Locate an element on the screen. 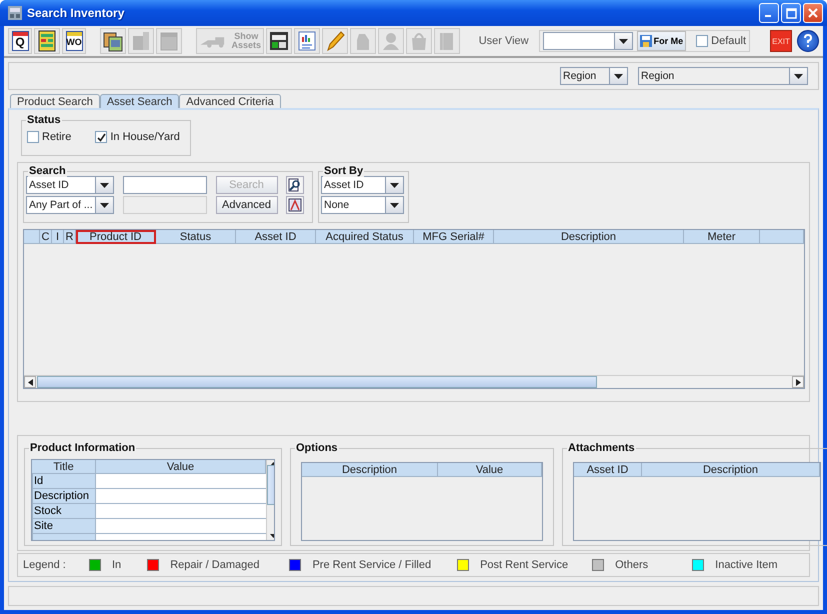 The height and width of the screenshot is (614, 827). checkbox-label: Retire is located at coordinates (57, 137).